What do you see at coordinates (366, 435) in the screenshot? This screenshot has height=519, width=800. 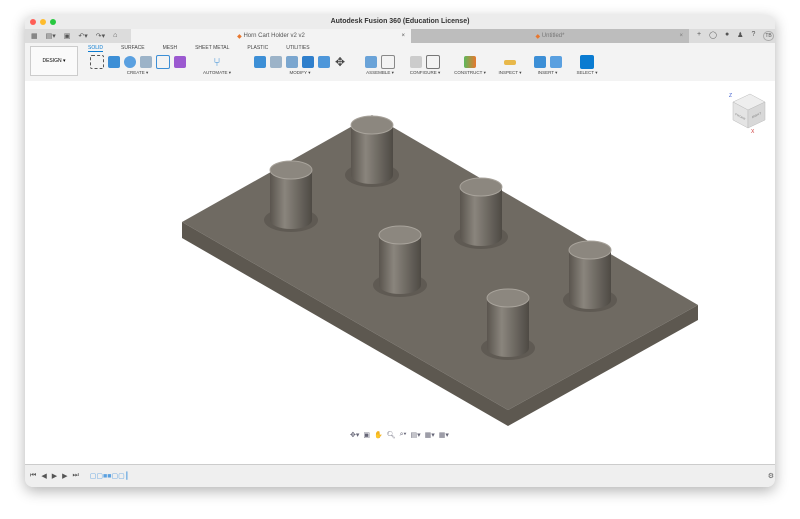 I see `look-at-icon: ▣` at bounding box center [366, 435].